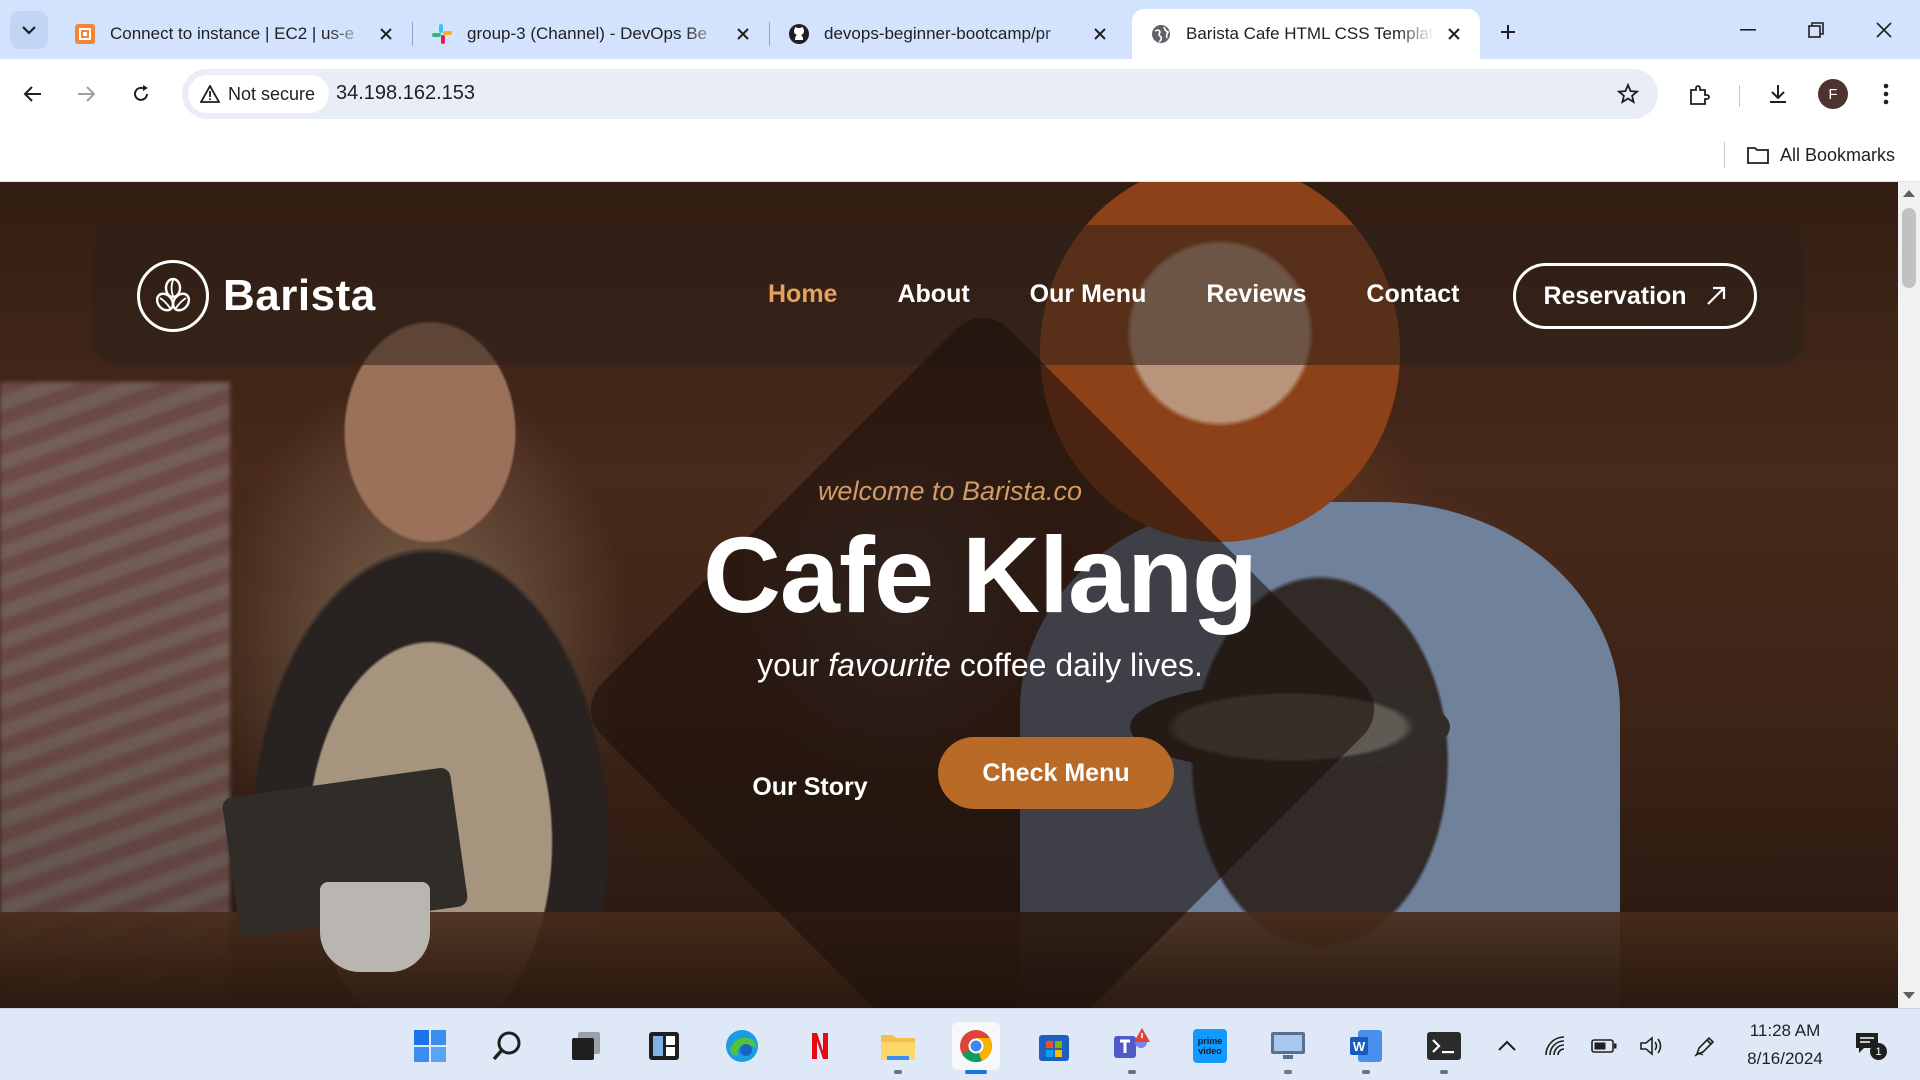  I want to click on chrome-icon, so click(976, 1048).